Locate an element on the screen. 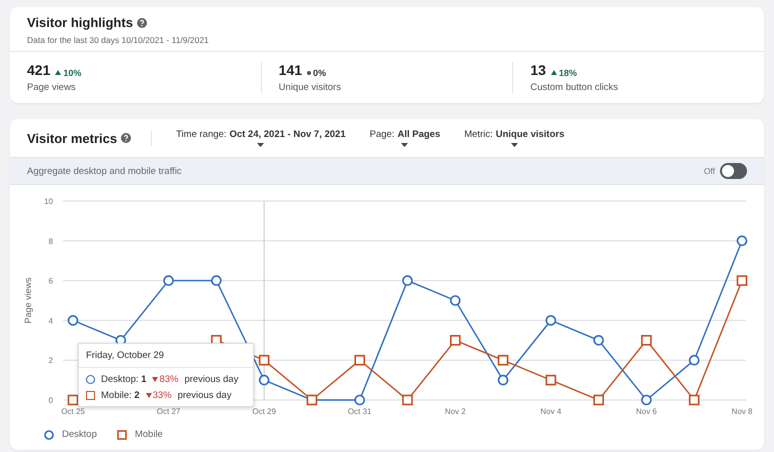  x-tick-label: Nov 8 is located at coordinates (742, 411).